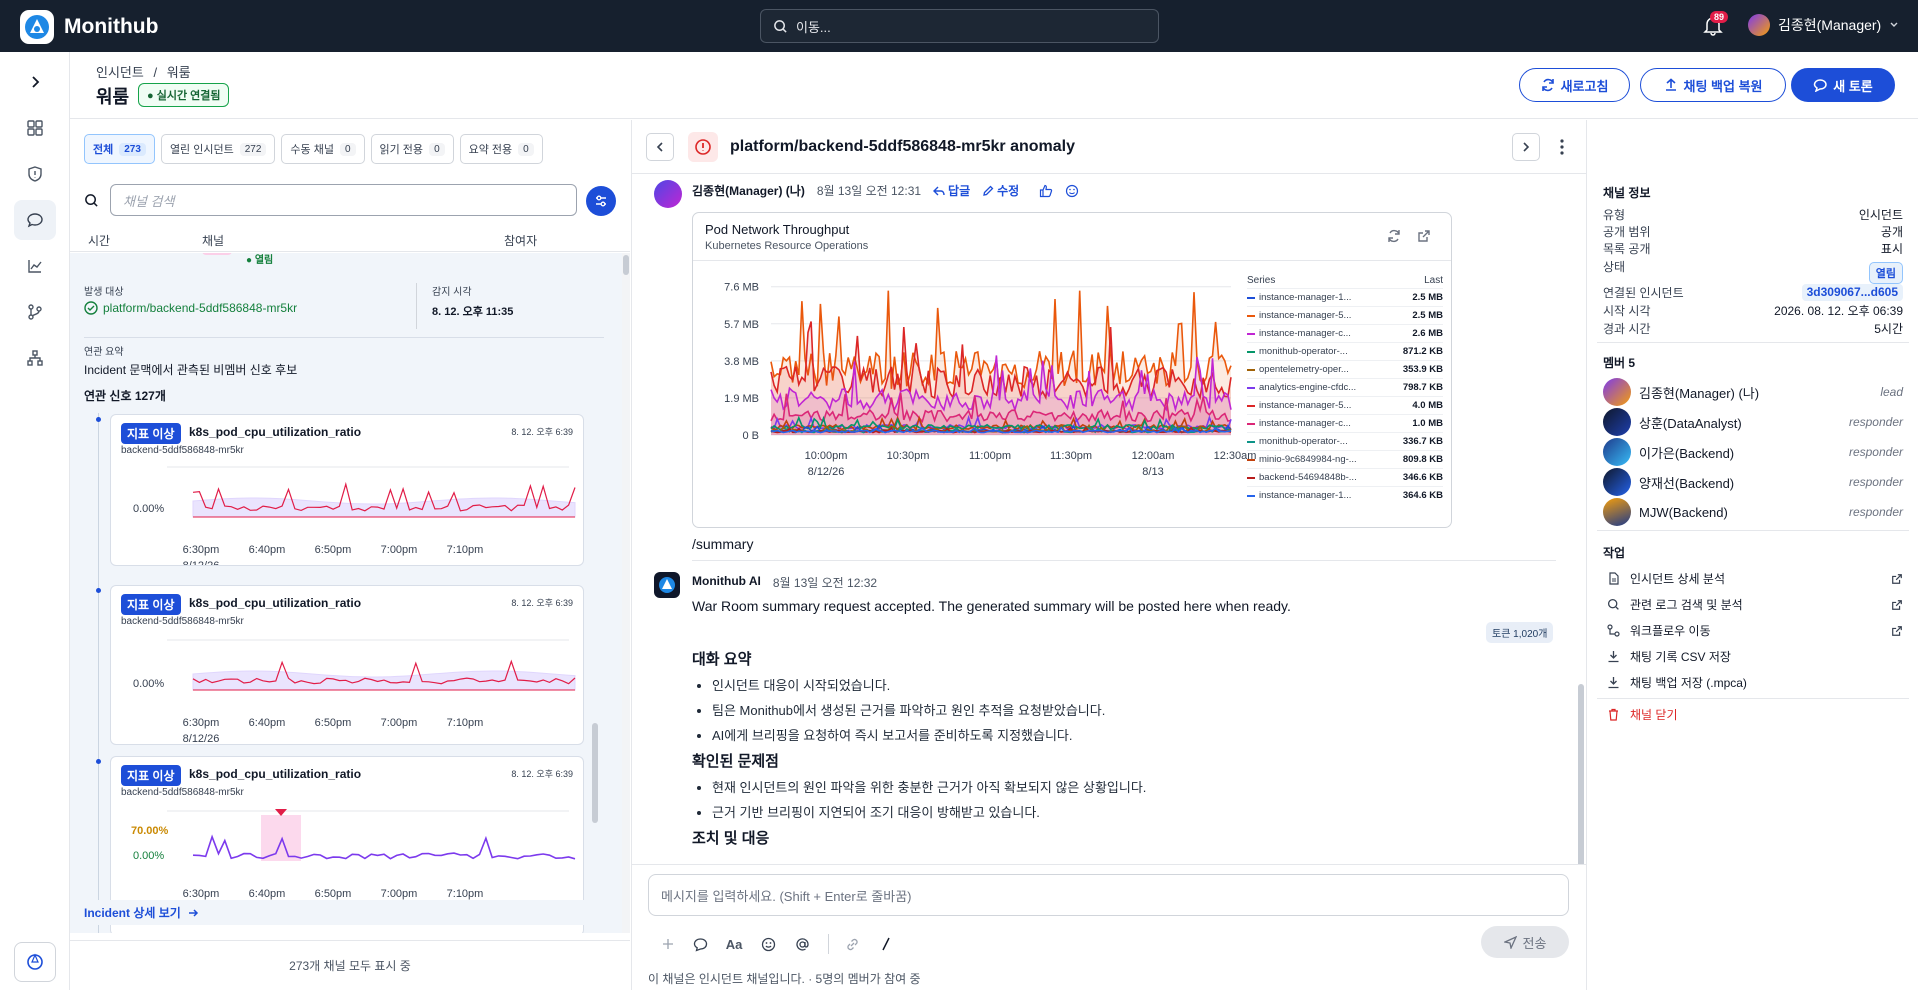 Image resolution: width=1918 pixels, height=990 pixels. What do you see at coordinates (1345, 351) in the screenshot?
I see `legend-item: monithub-operator-... 871.2 KB` at bounding box center [1345, 351].